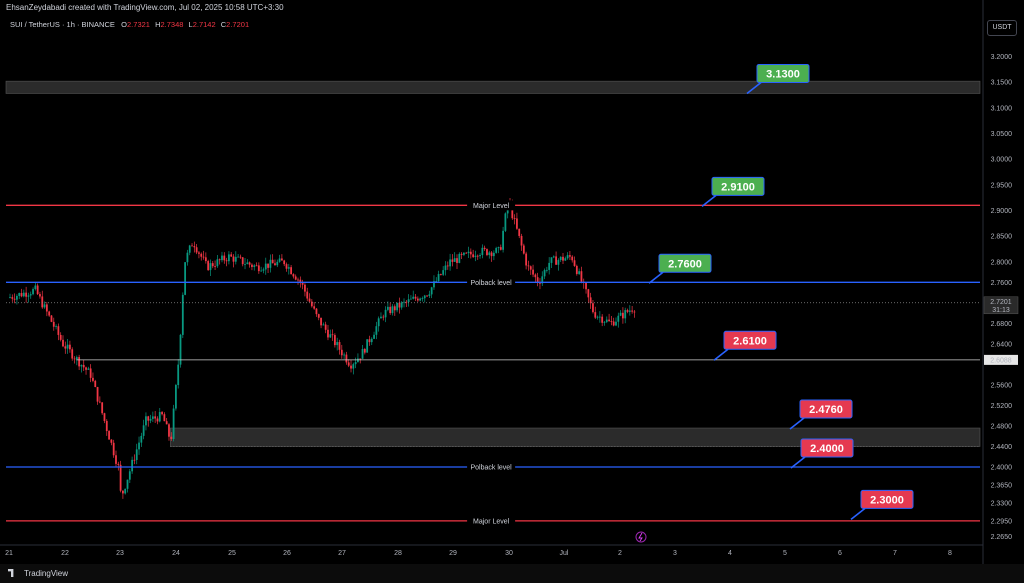  I want to click on y-tick-label: 2.5200, so click(1002, 406).